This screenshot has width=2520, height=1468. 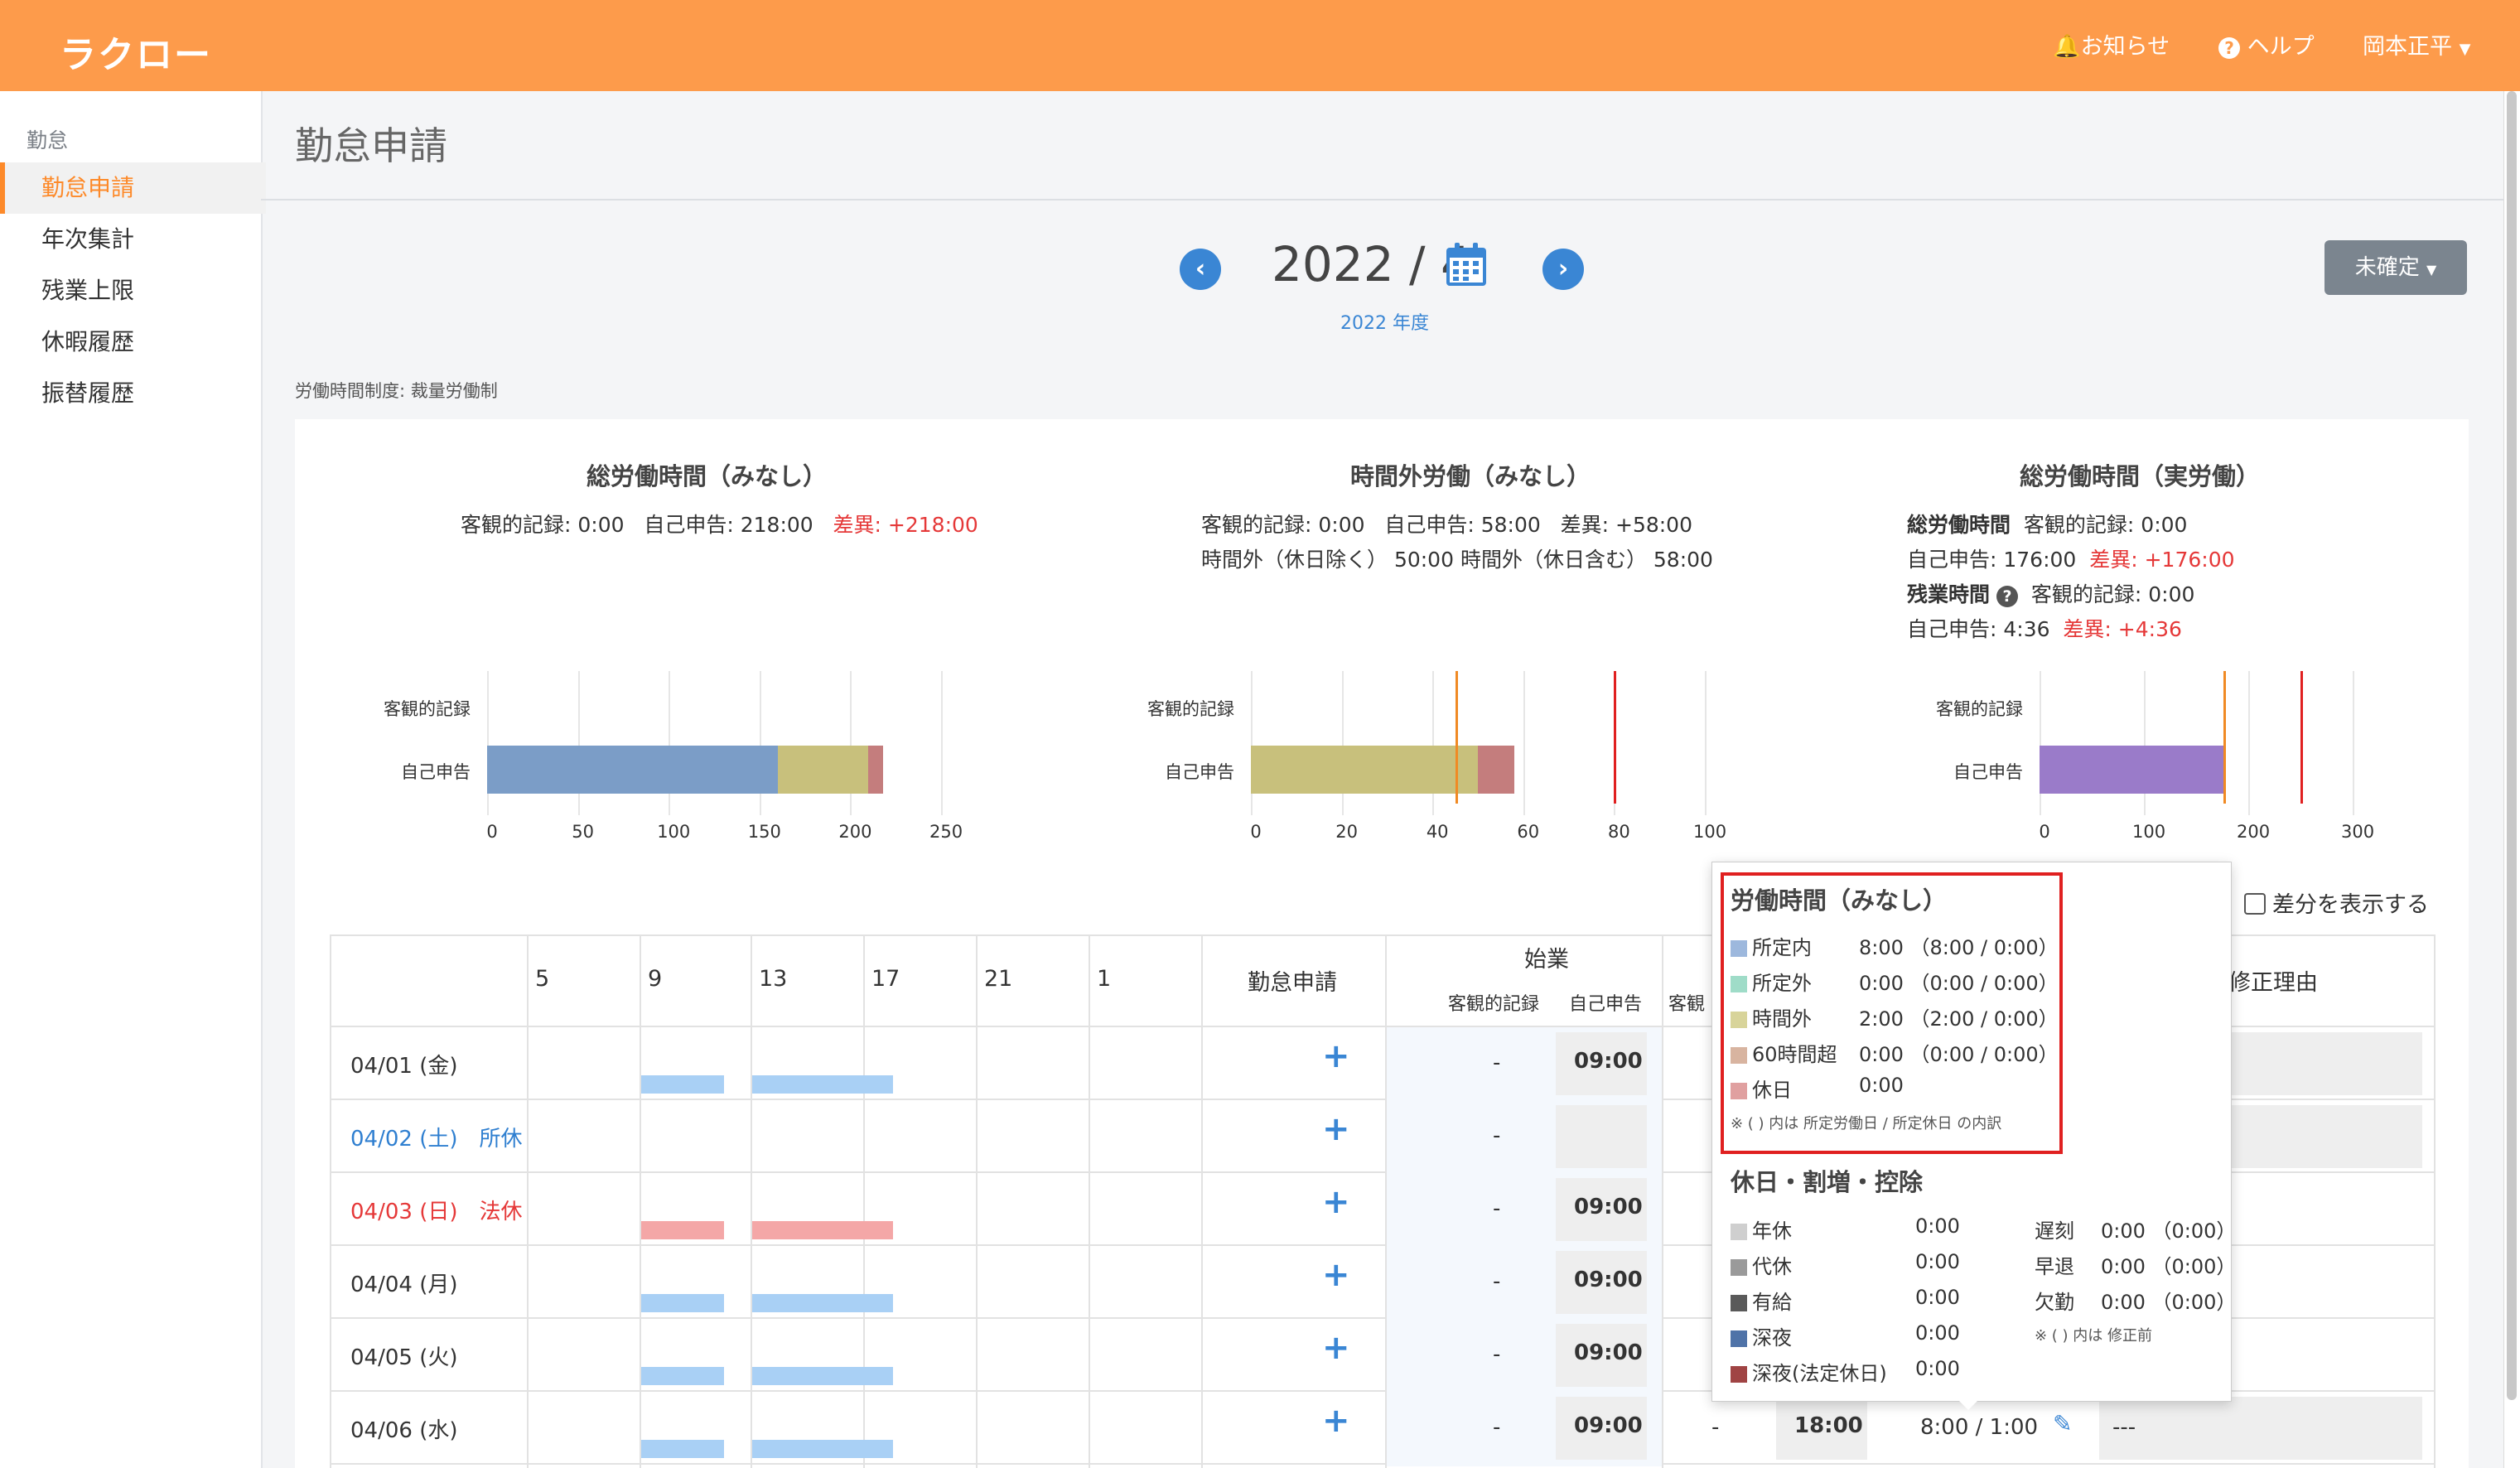 What do you see at coordinates (130, 239) in the screenshot?
I see `sidebar-item-annual: 年次集計` at bounding box center [130, 239].